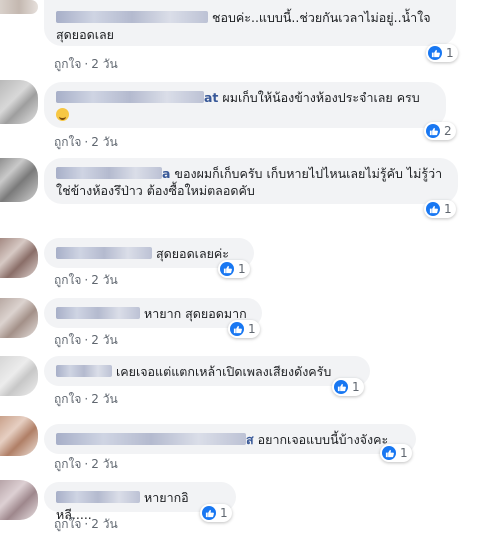 Image resolution: width=485 pixels, height=534 pixels. I want to click on comment-text: หายาก สุดยอดมาก, so click(195, 313).